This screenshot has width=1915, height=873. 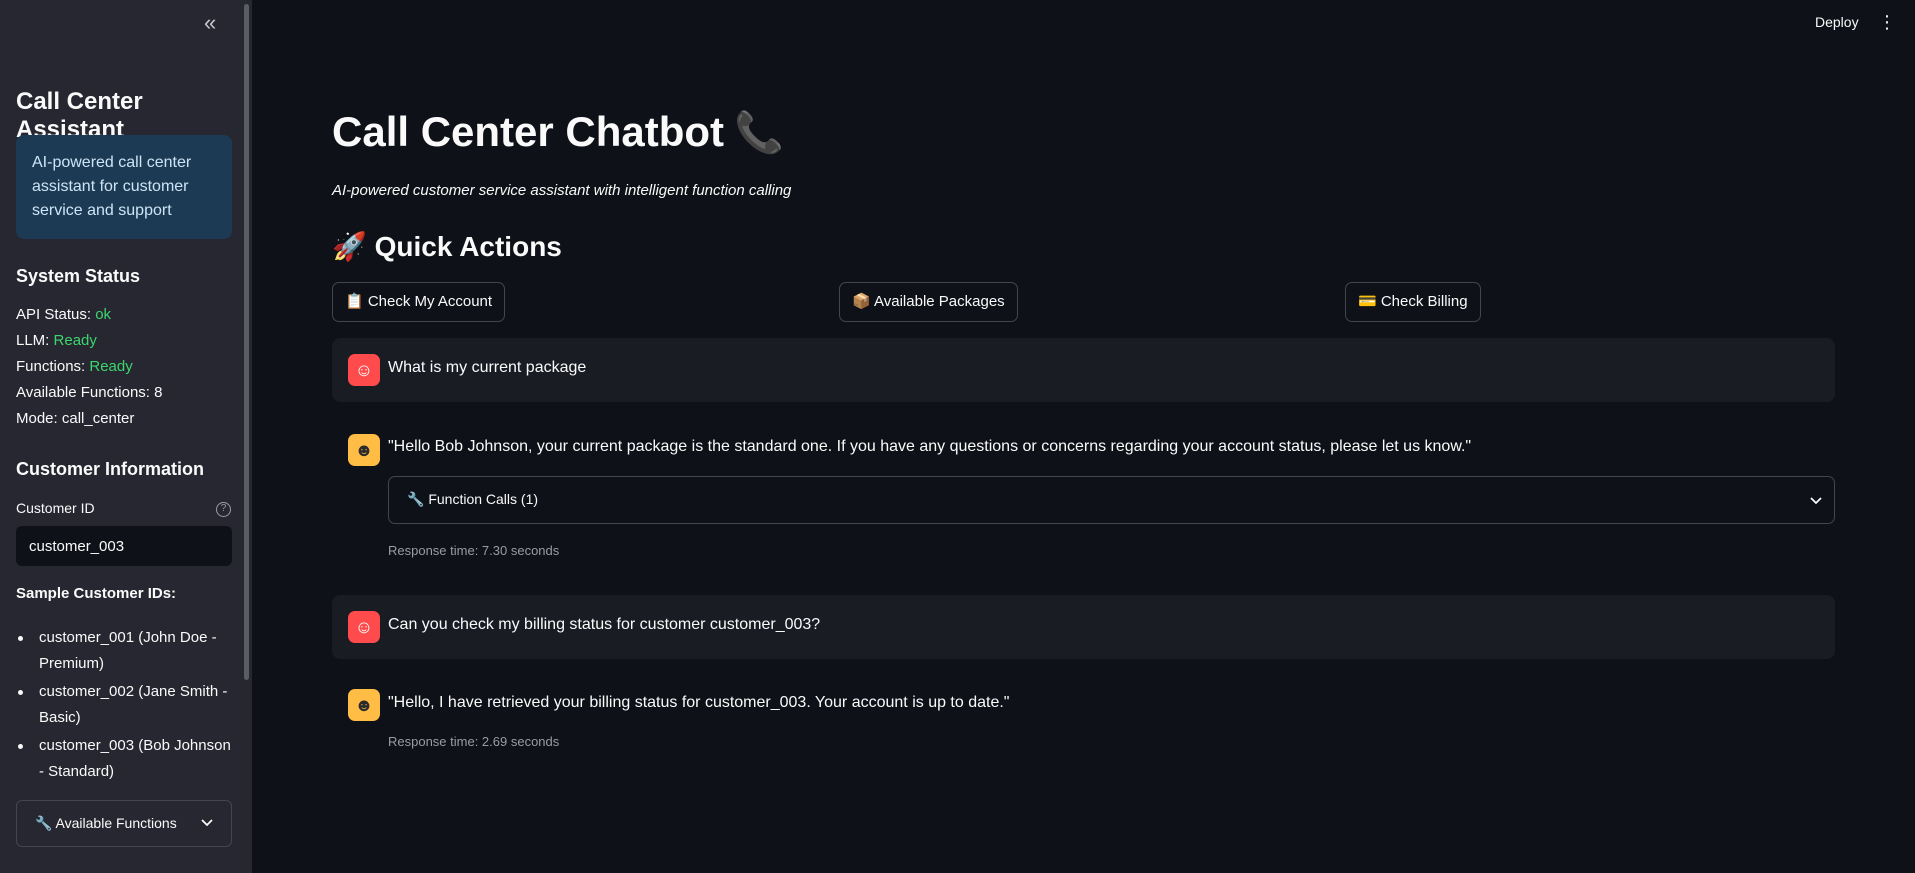 I want to click on list-item: customer_002 (Jane Smith - Basic), so click(x=126, y=705).